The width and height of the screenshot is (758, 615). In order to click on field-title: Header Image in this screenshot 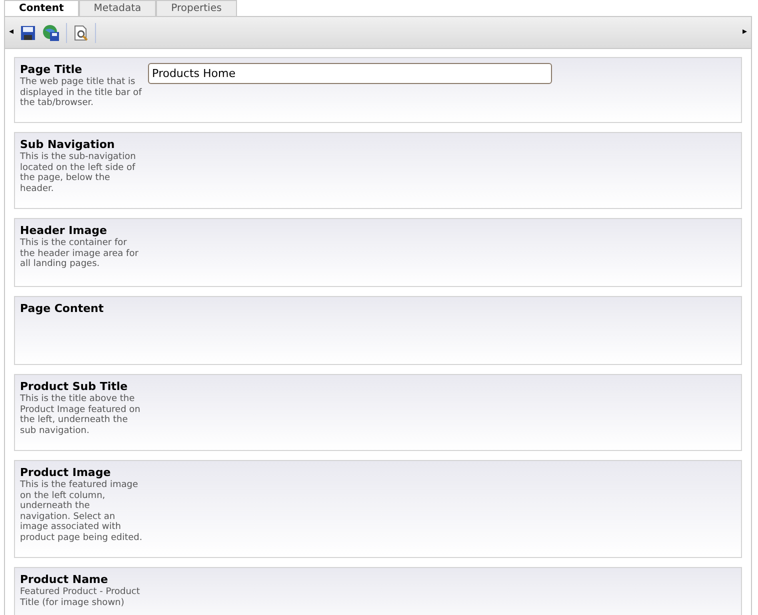, I will do `click(64, 231)`.